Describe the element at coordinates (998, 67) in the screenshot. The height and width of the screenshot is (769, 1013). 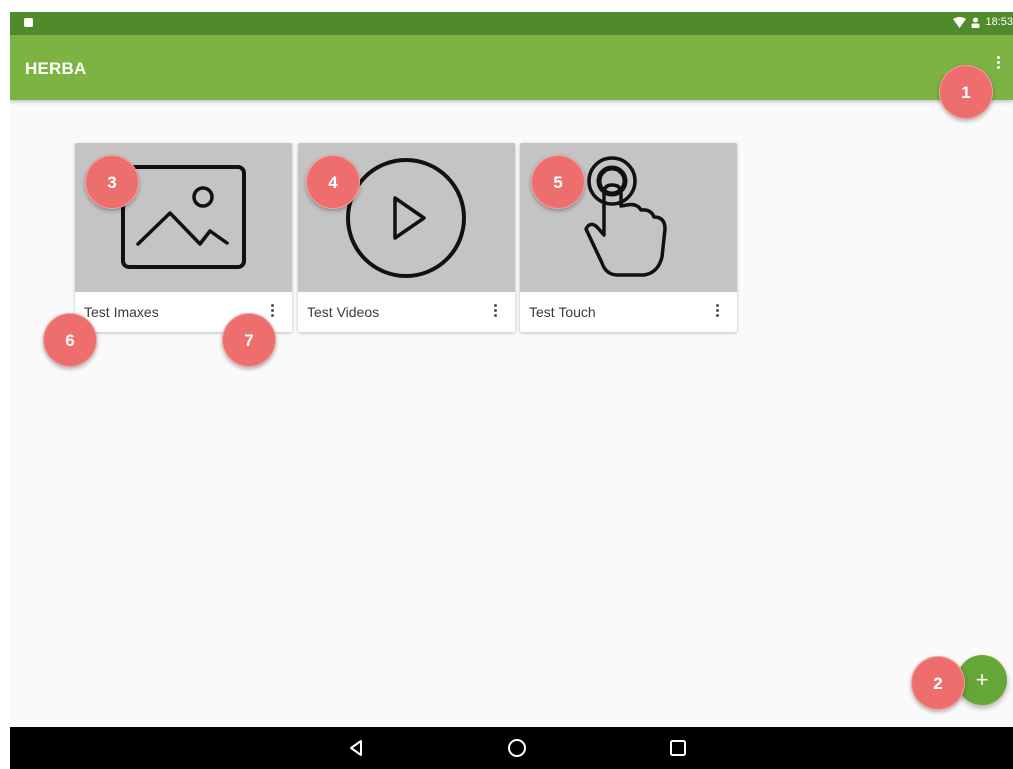
I see `more-vert-icon` at that location.